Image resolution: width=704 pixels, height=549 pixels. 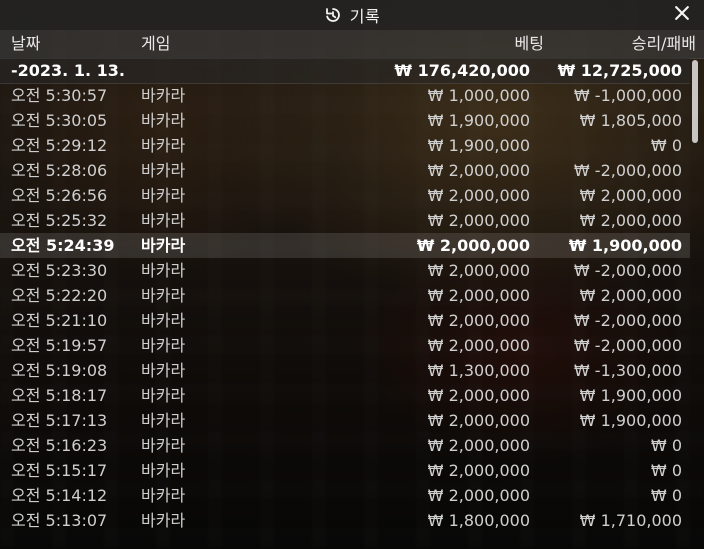 I want to click on row-result: ₩ -1,000,000, so click(x=627, y=95).